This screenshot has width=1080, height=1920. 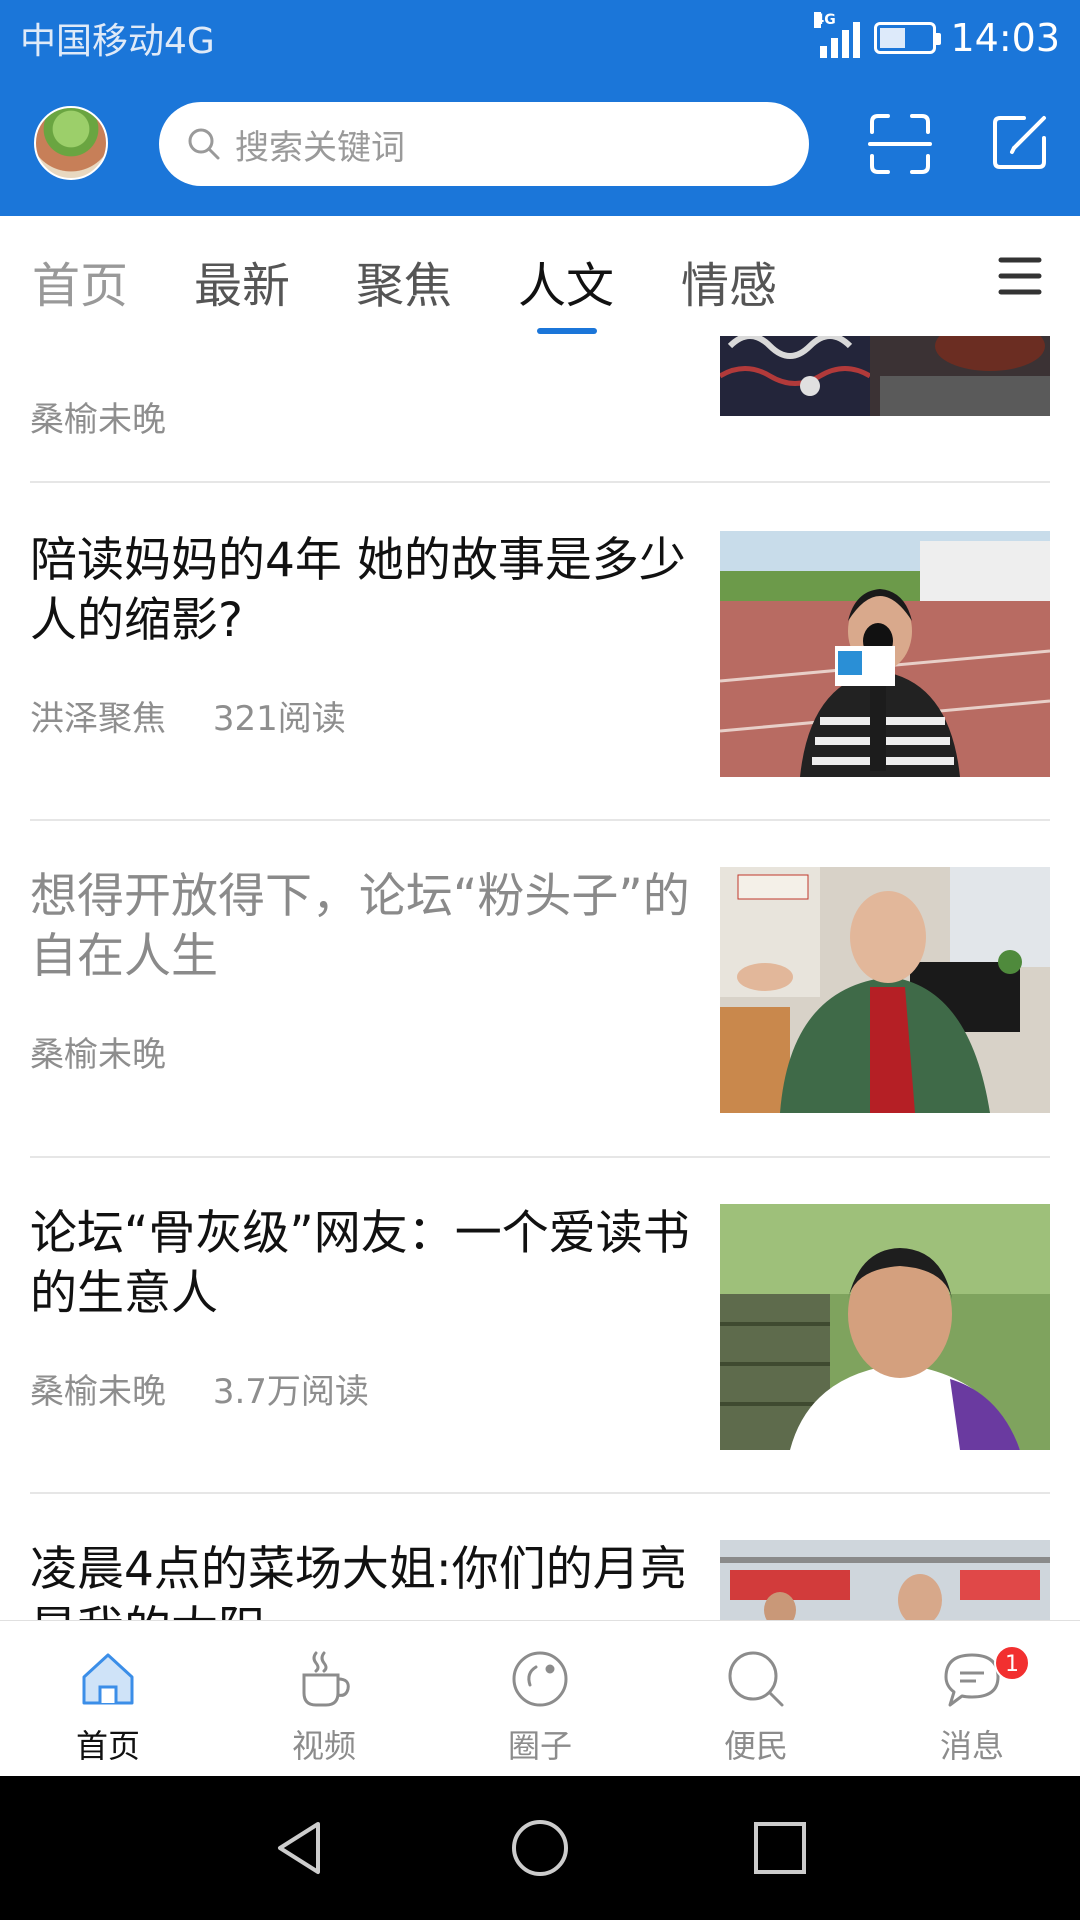 I want to click on nav-label: 消息, so click(x=971, y=1746).